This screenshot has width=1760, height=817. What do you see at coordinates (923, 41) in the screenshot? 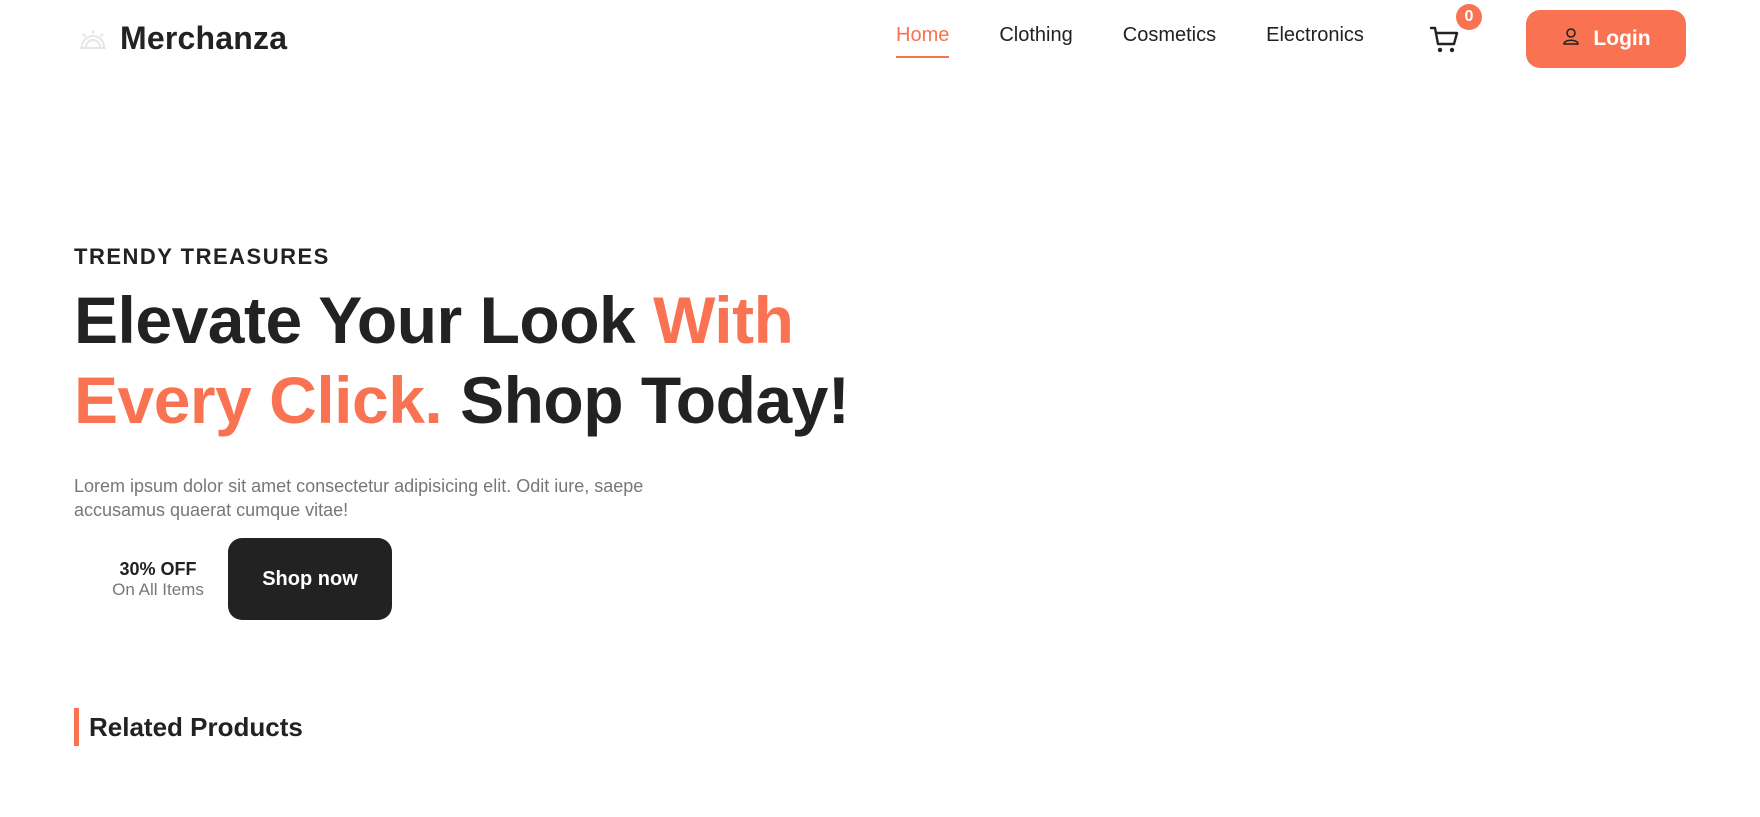
I see `nav-item-home: Home` at bounding box center [923, 41].